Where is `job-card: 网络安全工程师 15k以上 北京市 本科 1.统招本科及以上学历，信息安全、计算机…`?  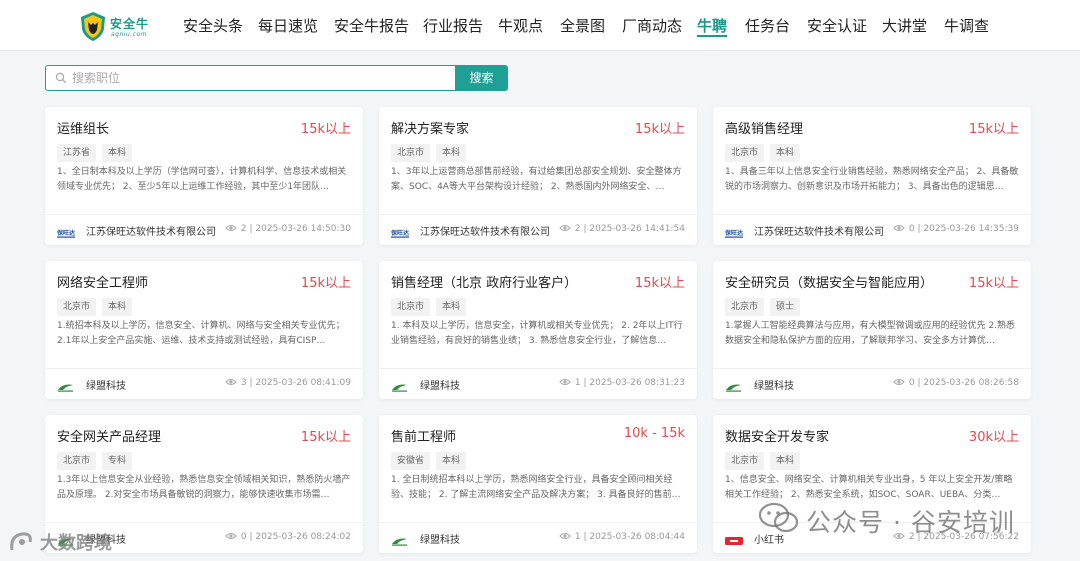 job-card: 网络安全工程师 15k以上 北京市 本科 1.统招本科及以上学历，信息安全、计算机… is located at coordinates (204, 330).